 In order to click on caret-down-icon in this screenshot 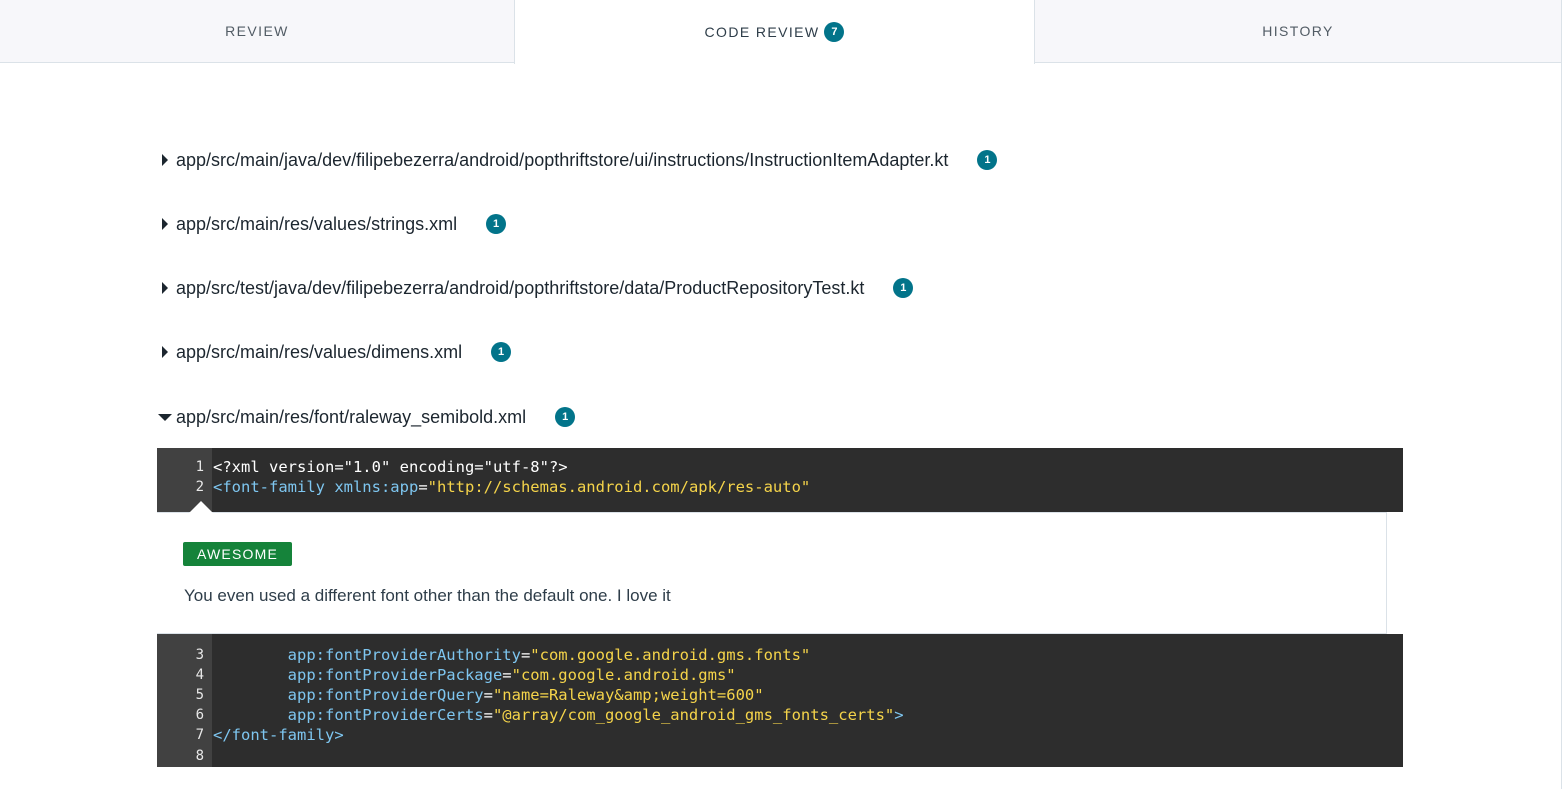, I will do `click(165, 417)`.